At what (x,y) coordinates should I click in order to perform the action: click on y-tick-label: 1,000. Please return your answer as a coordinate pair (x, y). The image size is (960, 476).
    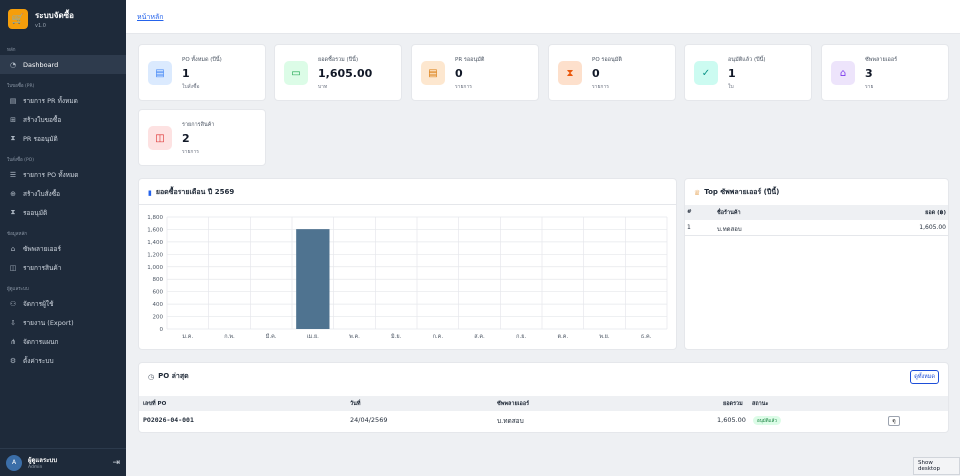
    Looking at the image, I should click on (155, 268).